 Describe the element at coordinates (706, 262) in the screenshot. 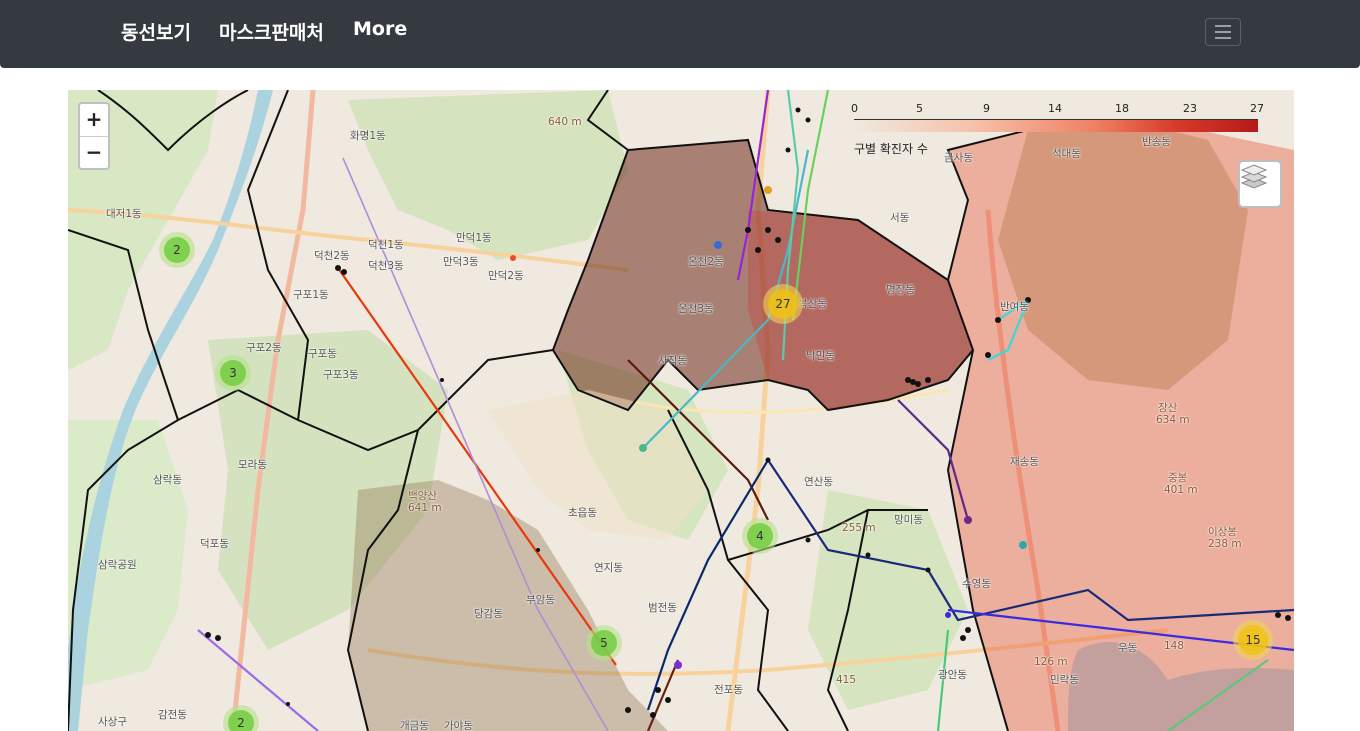

I see `place-label: 온천2동` at that location.